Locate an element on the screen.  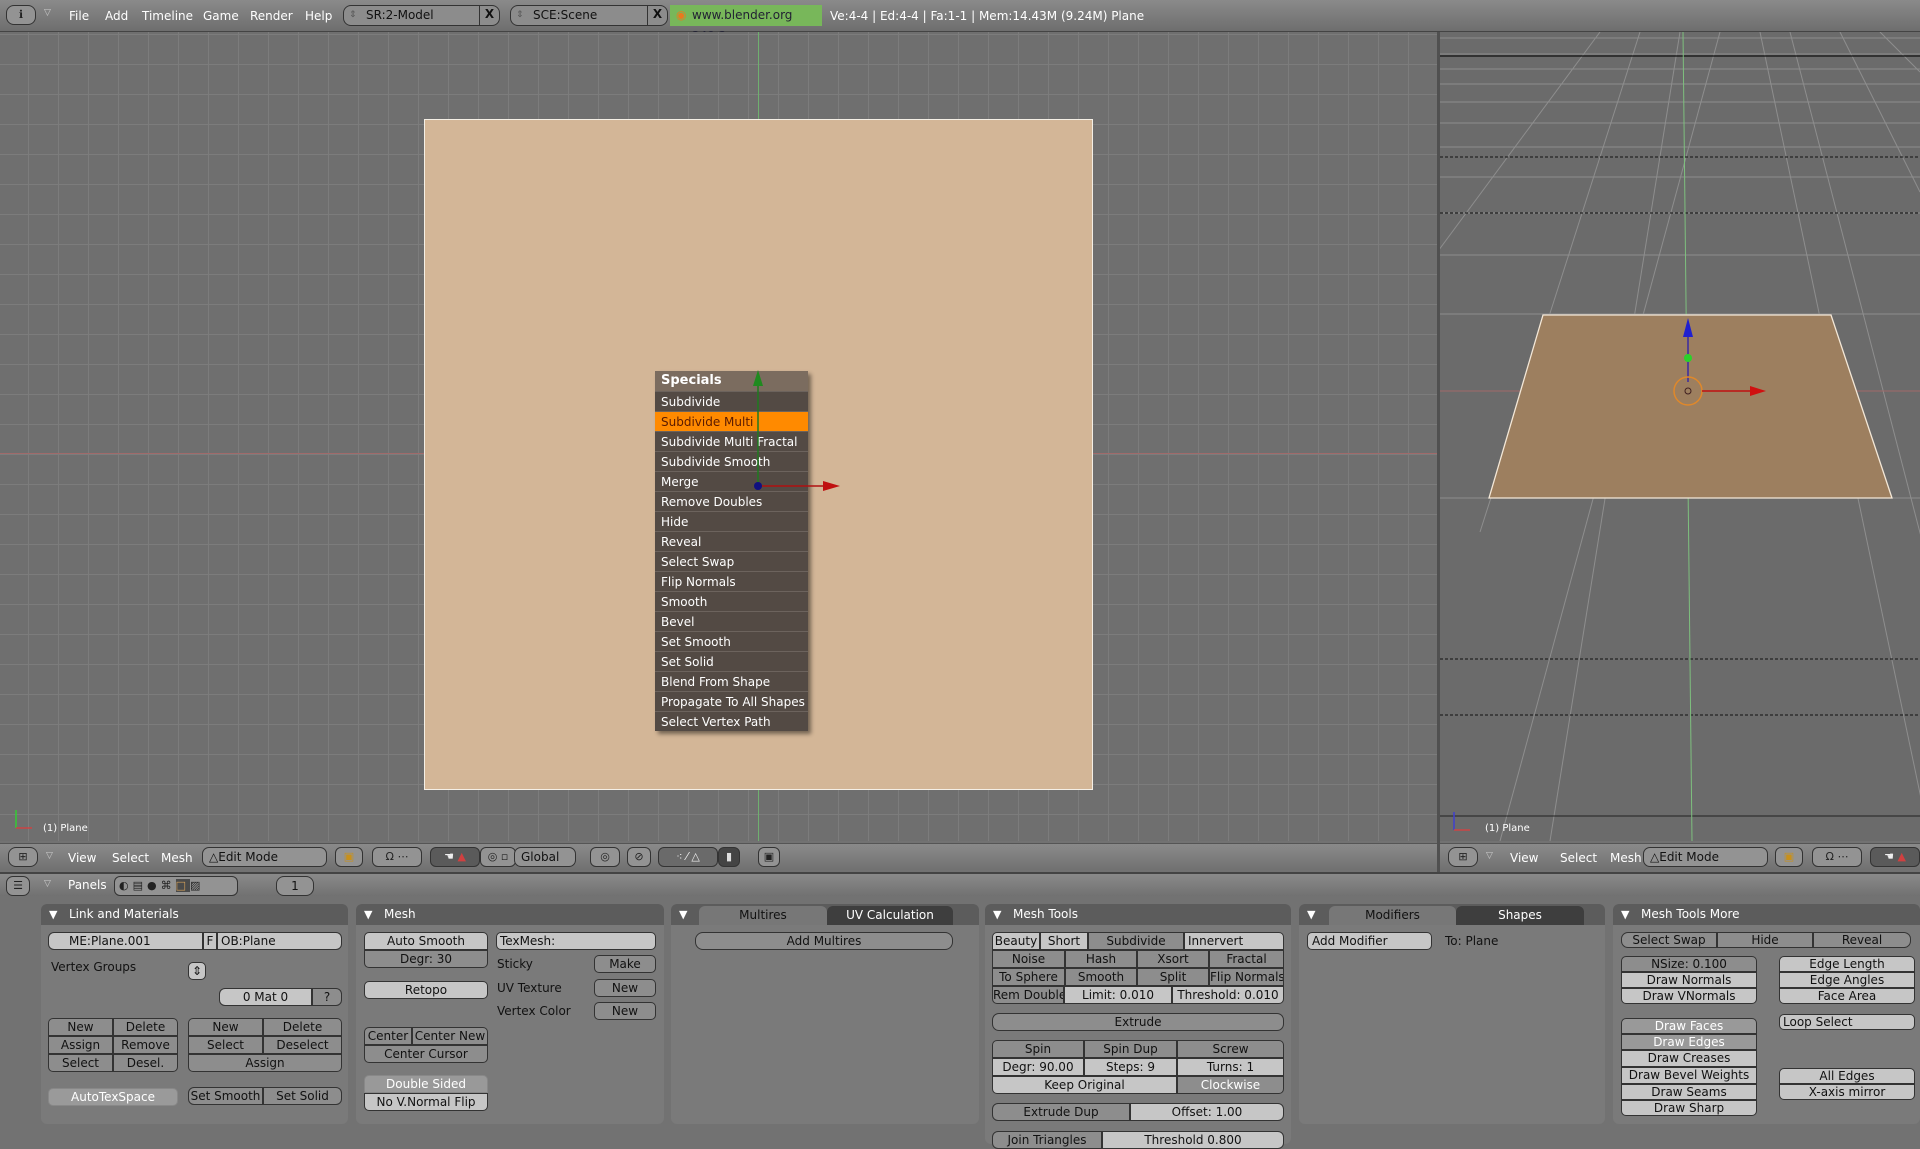
occlude-geometry-icon: ▮ is located at coordinates (729, 857).